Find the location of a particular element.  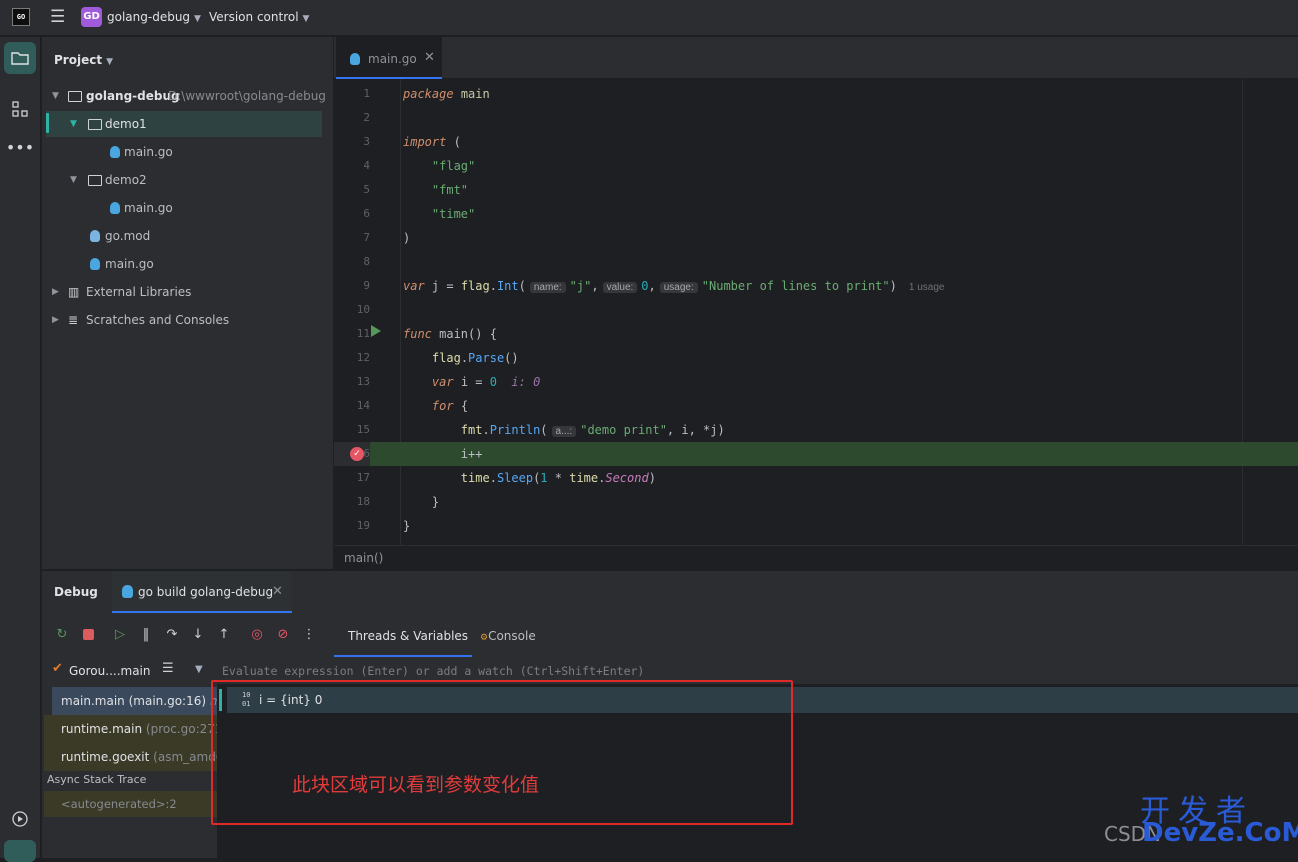

tree-root-golang-debug: ▼ golang-debug D:\wwwroot\golang-debug is located at coordinates (187, 96).